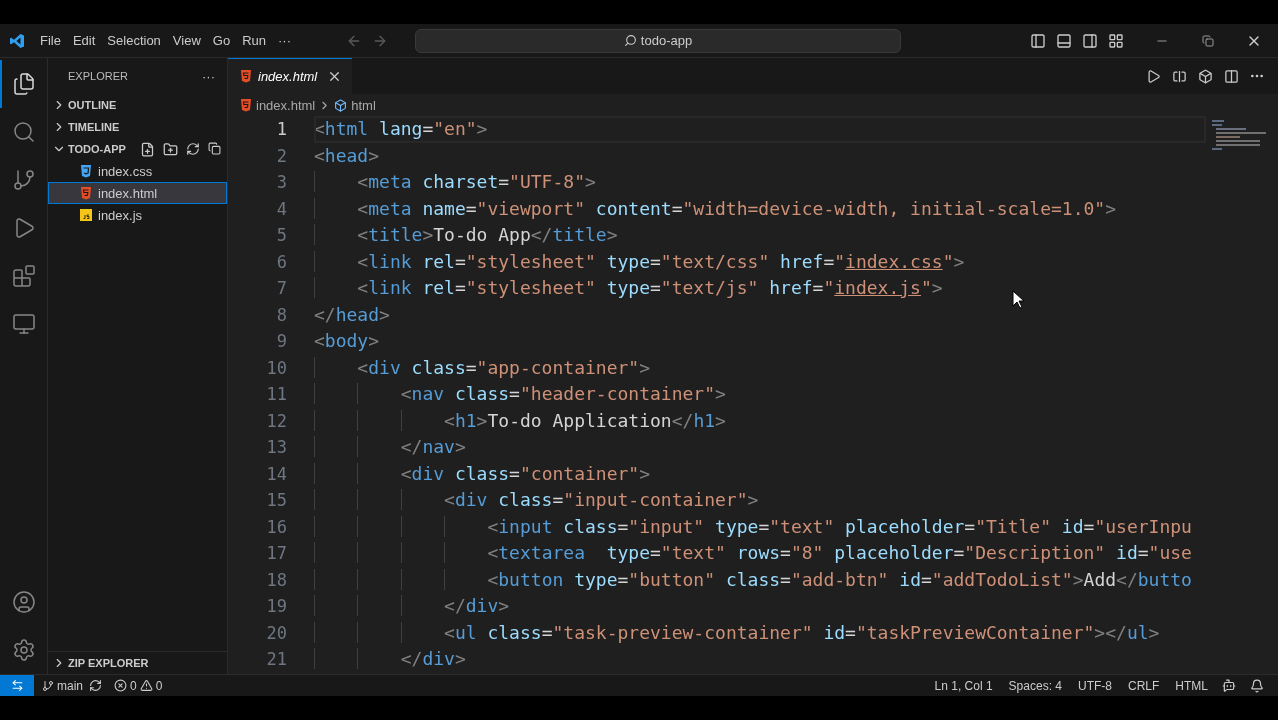  What do you see at coordinates (1019, 300) in the screenshot?
I see `mouse-pointer-icon` at bounding box center [1019, 300].